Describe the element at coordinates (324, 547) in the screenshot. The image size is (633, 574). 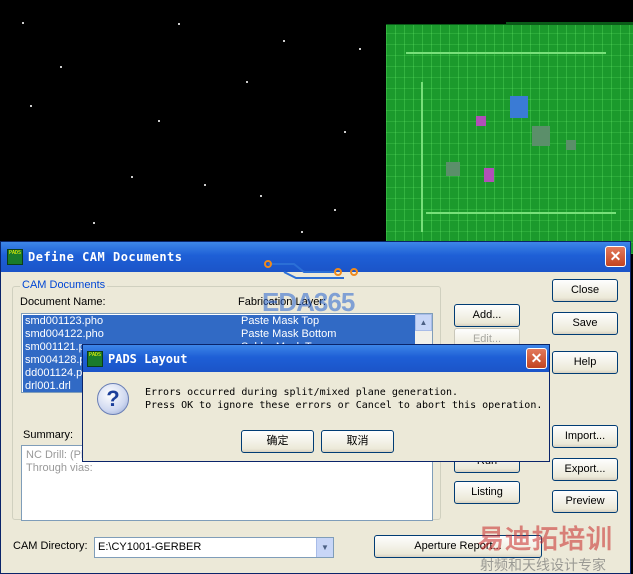
I see `chevron-down-icon: ▼` at that location.